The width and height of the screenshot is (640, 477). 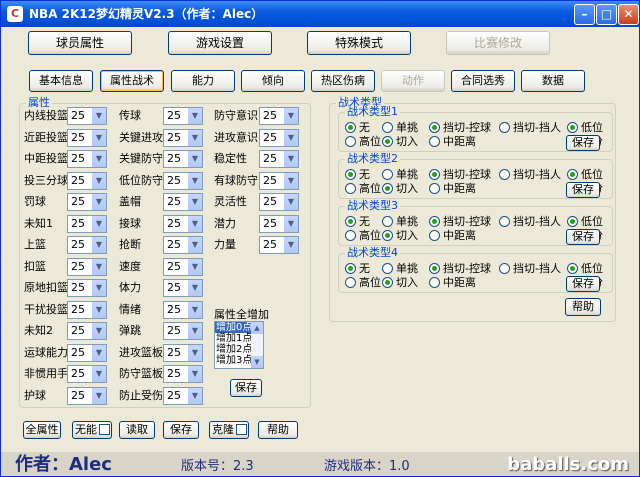 I want to click on help-button: 帮助, so click(x=278, y=430).